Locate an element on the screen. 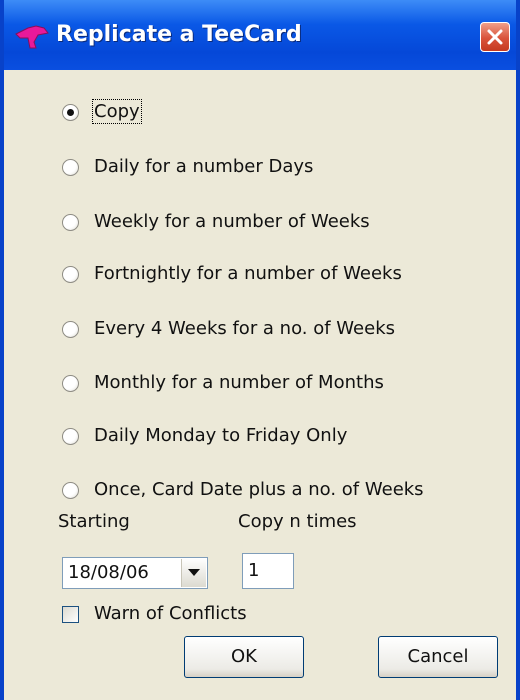 The height and width of the screenshot is (700, 520). option-label: Weekly for a number of Weeks is located at coordinates (232, 221).